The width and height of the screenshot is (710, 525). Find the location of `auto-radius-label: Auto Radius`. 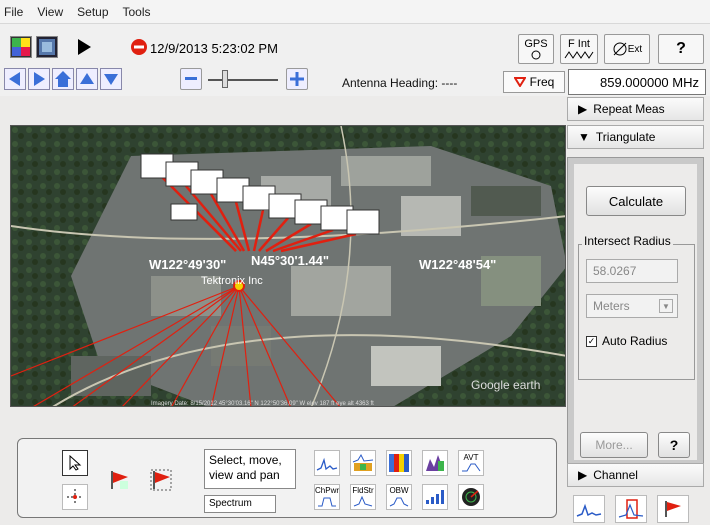

auto-radius-label: Auto Radius is located at coordinates (635, 341).